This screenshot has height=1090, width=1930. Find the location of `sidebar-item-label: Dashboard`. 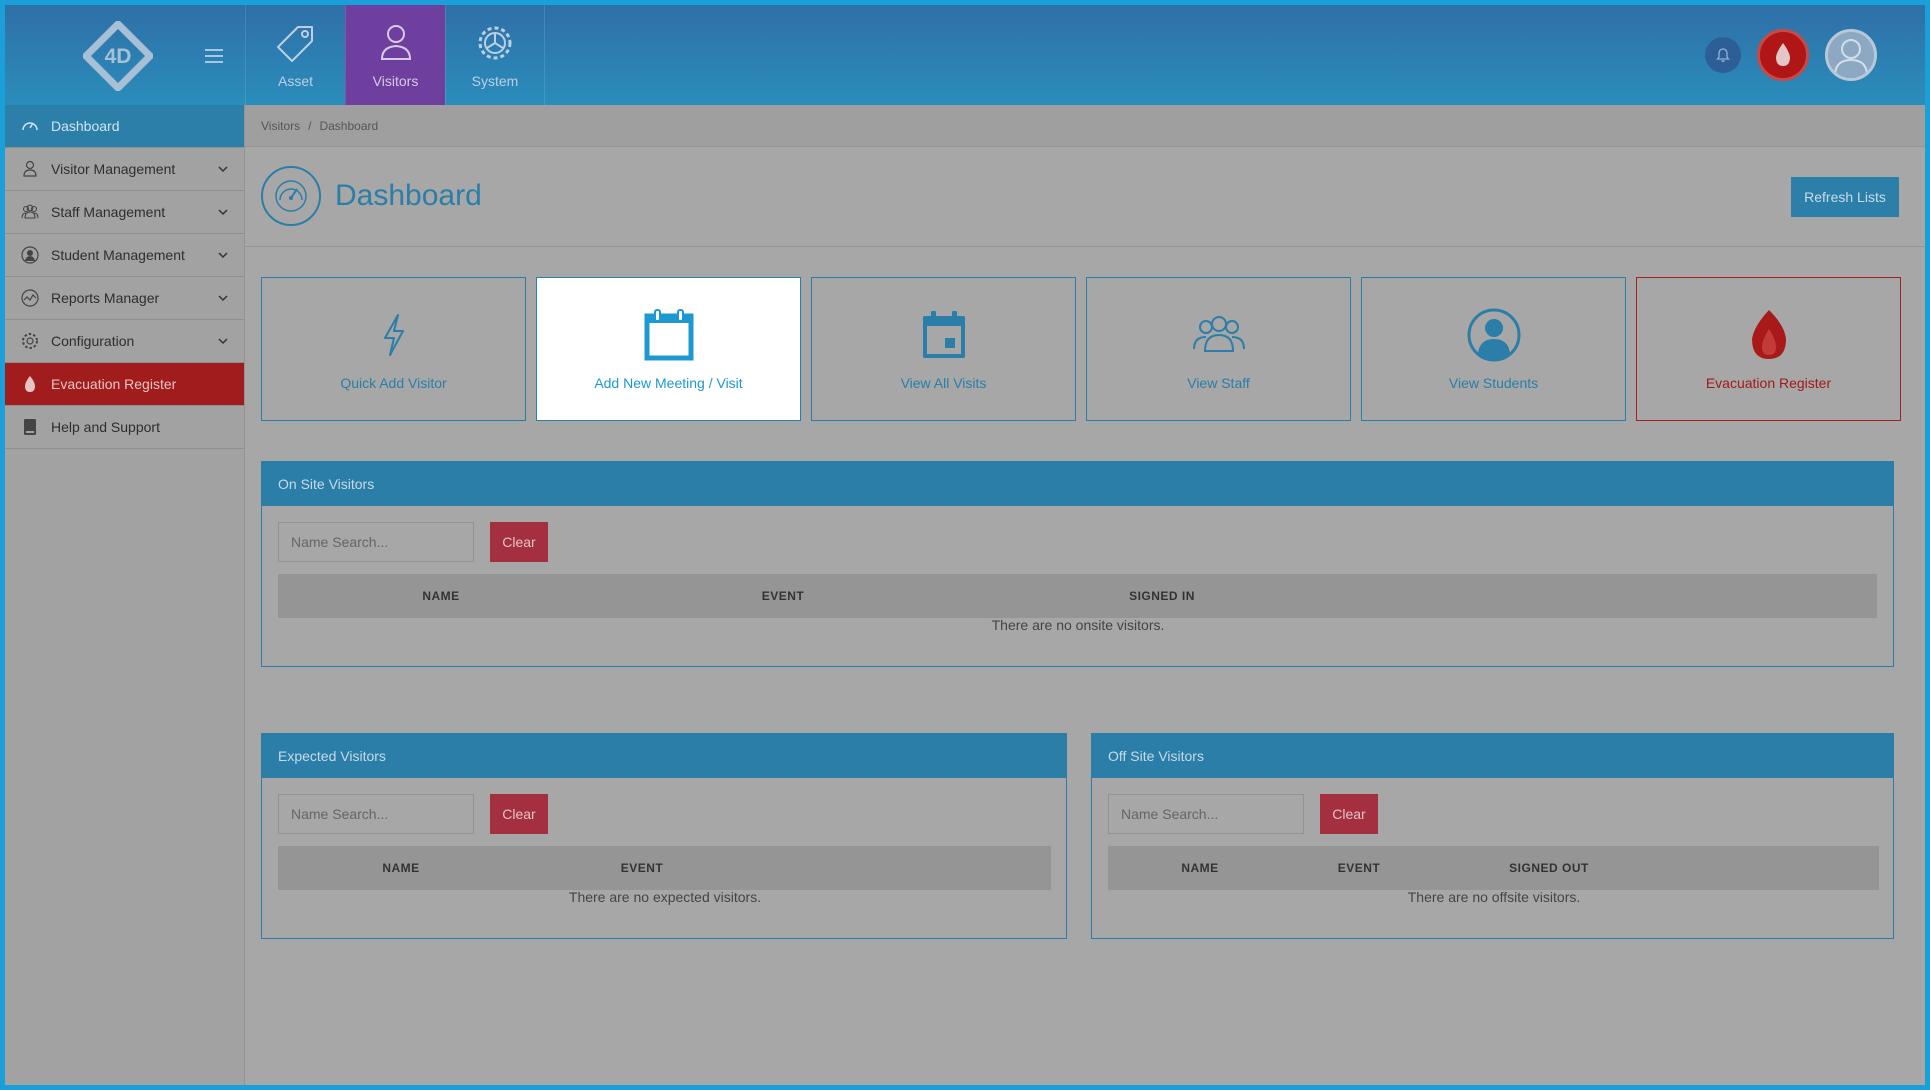

sidebar-item-label: Dashboard is located at coordinates (85, 126).